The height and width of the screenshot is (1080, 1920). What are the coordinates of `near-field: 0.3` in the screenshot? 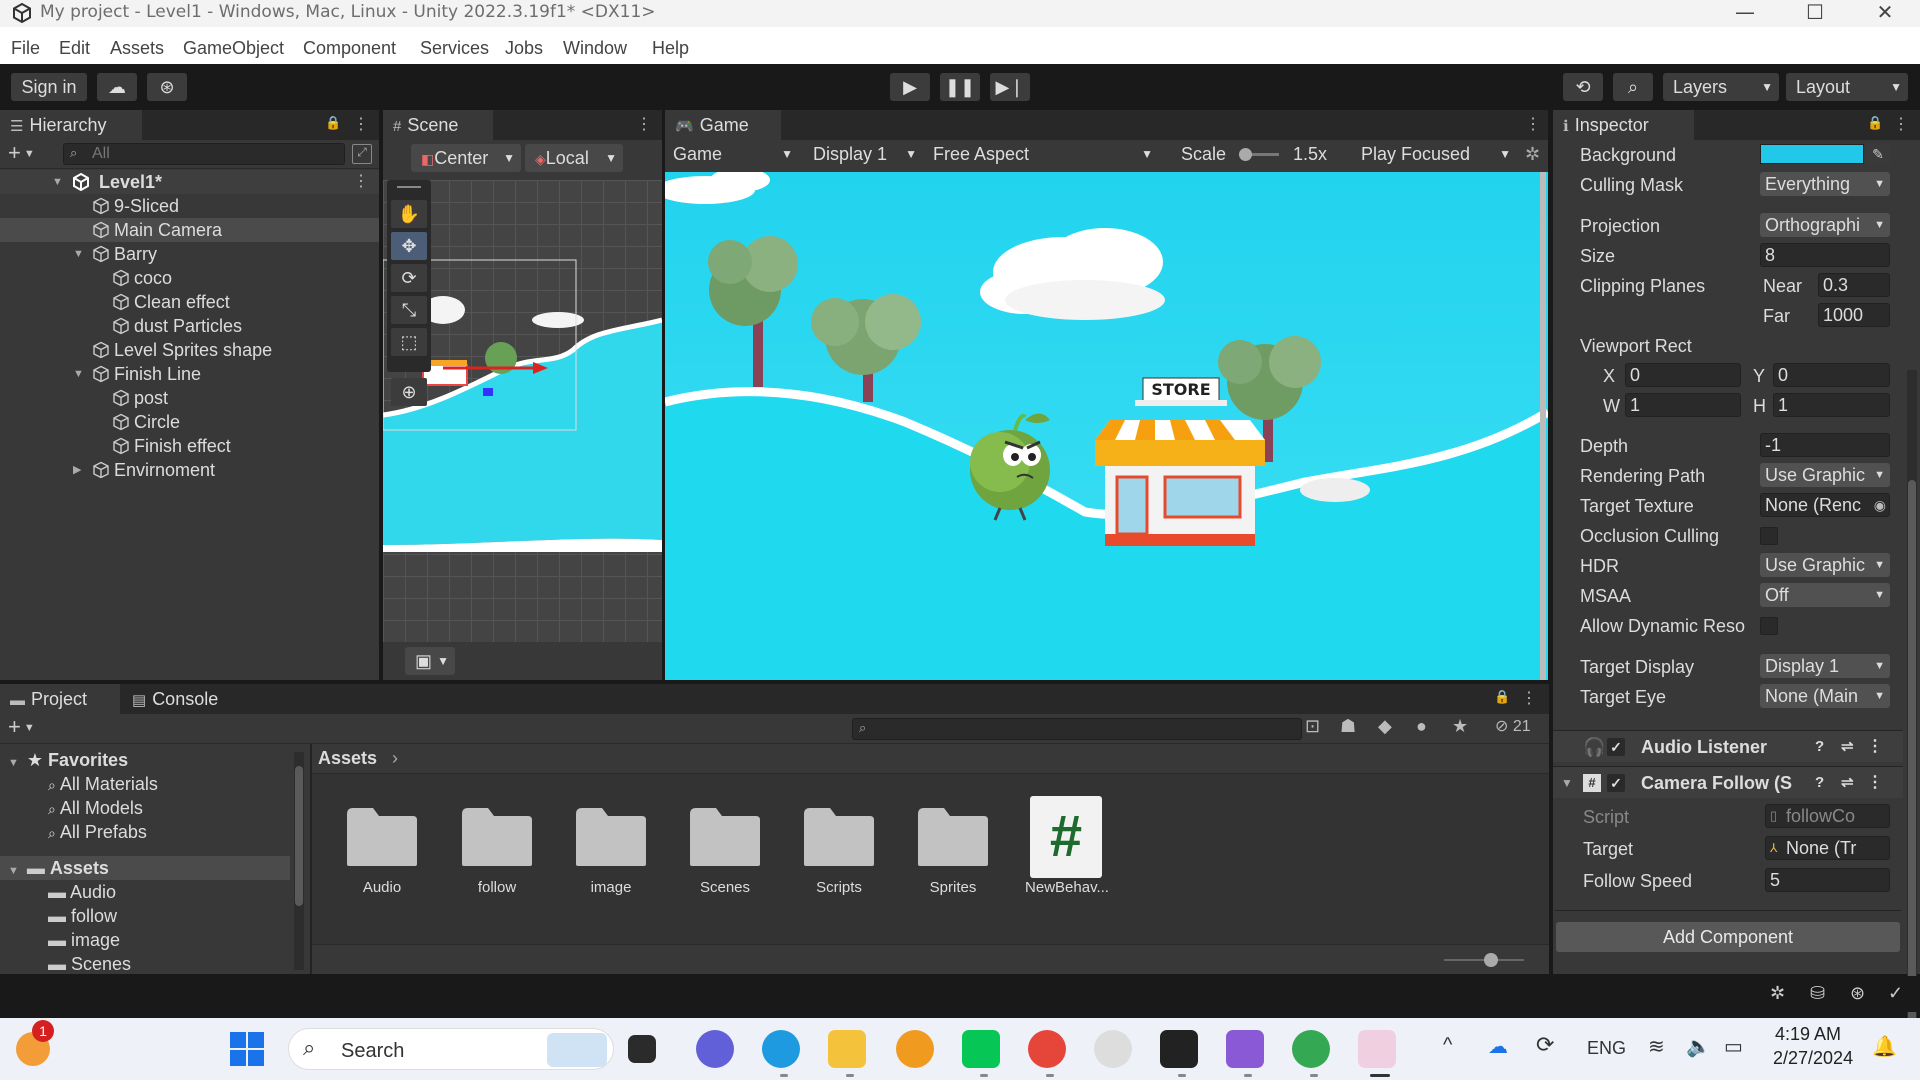 It's located at (1854, 285).